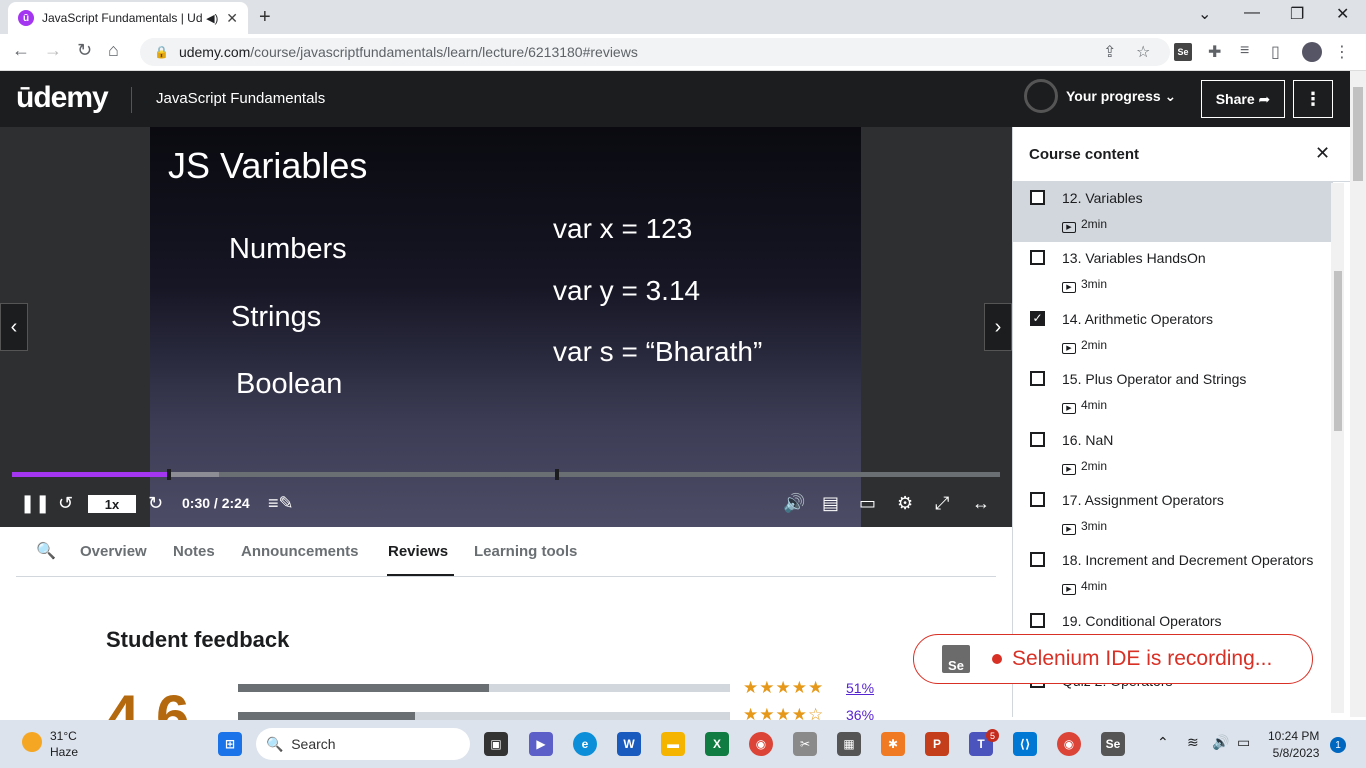  What do you see at coordinates (893, 744) in the screenshot?
I see `app-icon: ✱` at bounding box center [893, 744].